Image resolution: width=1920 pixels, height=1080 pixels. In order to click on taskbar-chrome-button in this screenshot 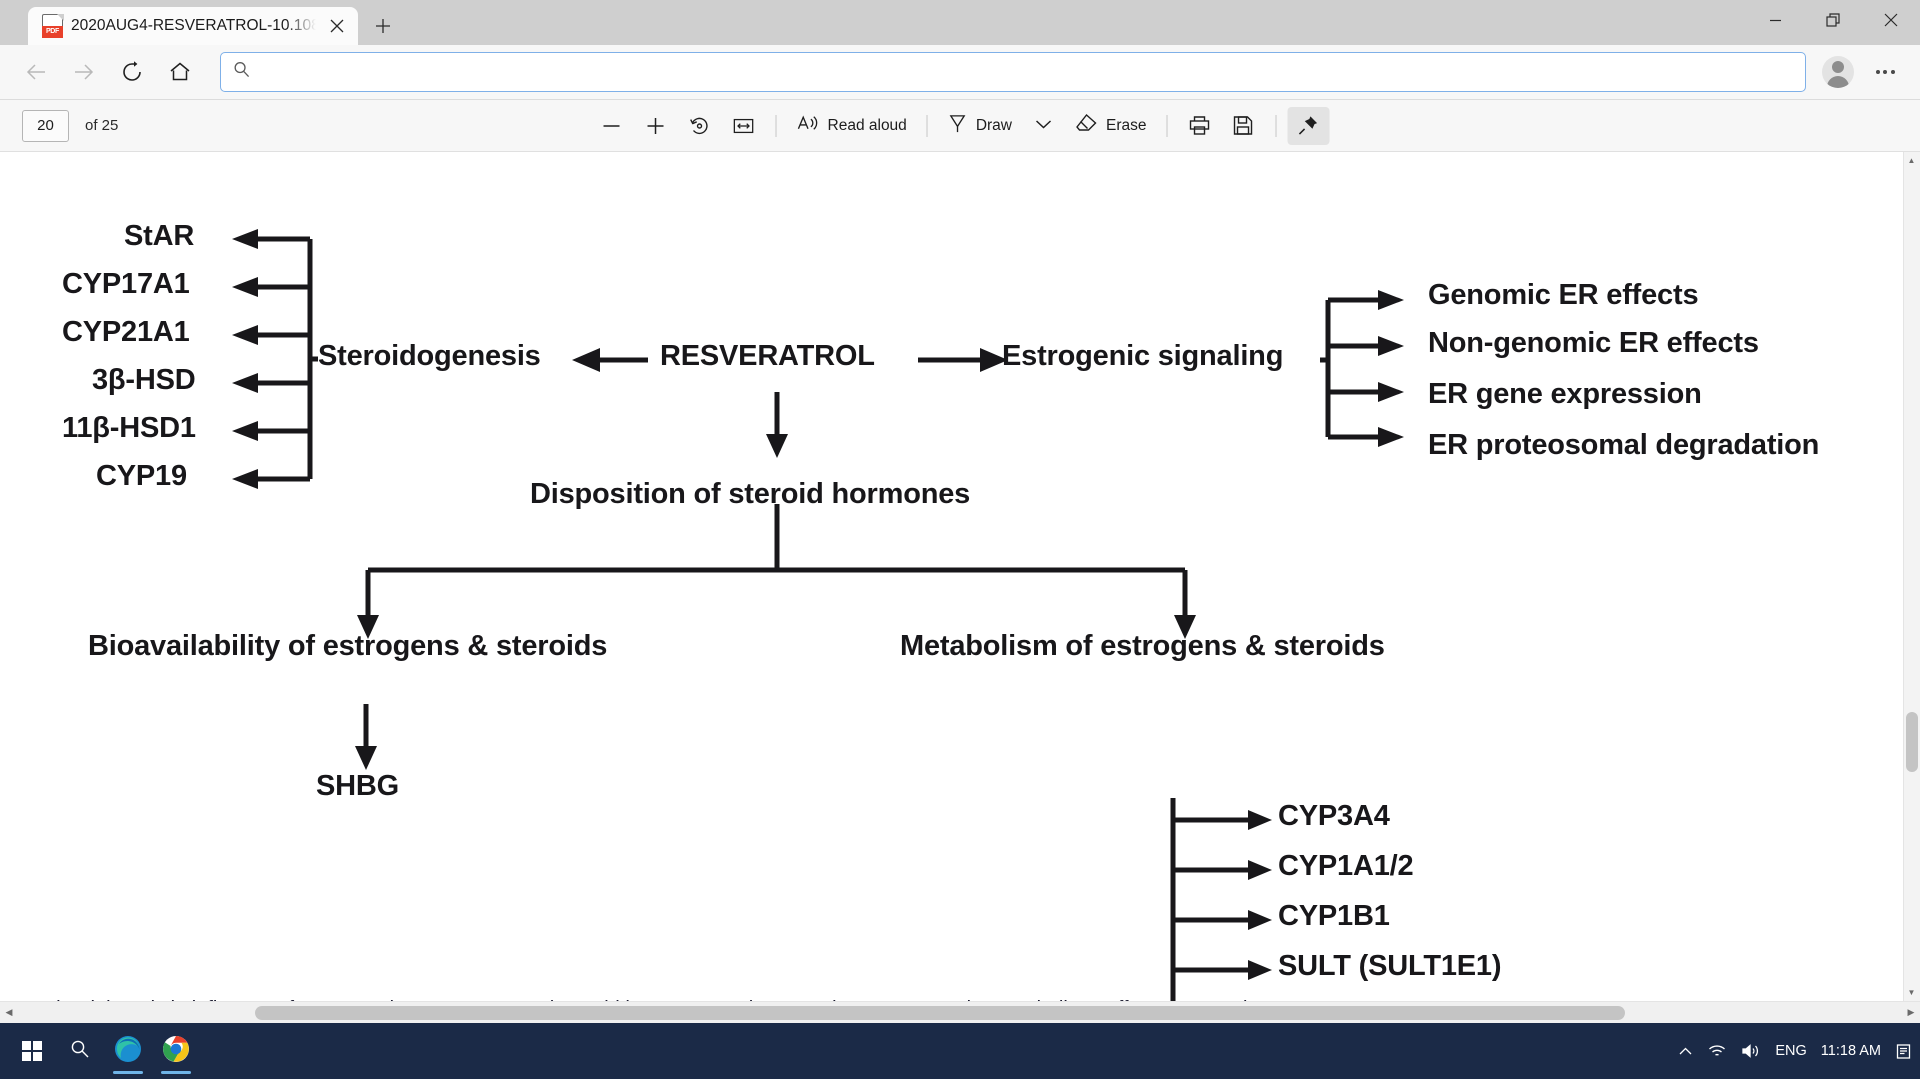, I will do `click(176, 1051)`.